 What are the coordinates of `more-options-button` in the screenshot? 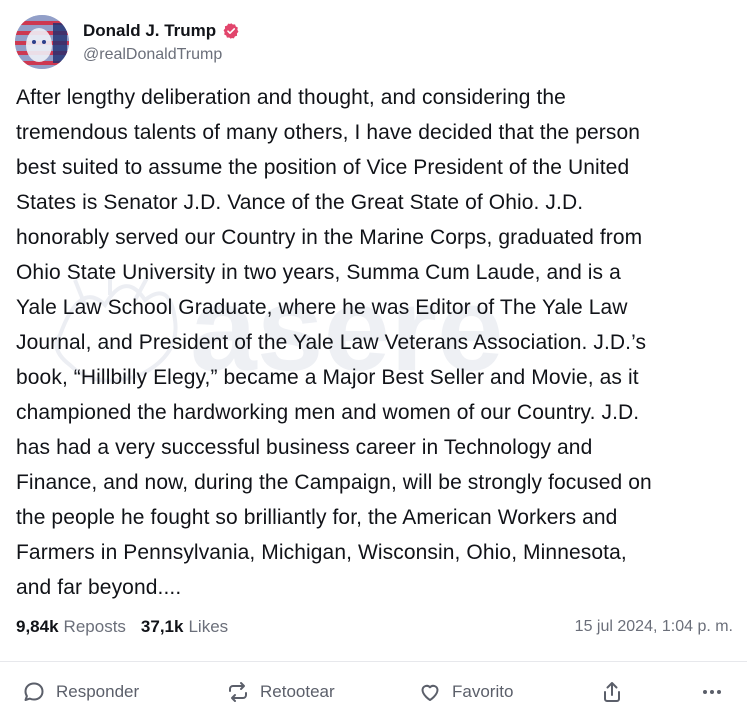 It's located at (712, 692).